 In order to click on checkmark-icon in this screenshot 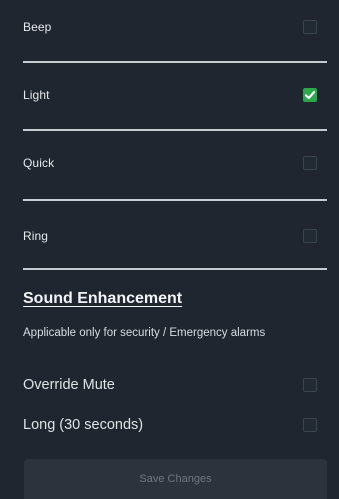, I will do `click(310, 95)`.